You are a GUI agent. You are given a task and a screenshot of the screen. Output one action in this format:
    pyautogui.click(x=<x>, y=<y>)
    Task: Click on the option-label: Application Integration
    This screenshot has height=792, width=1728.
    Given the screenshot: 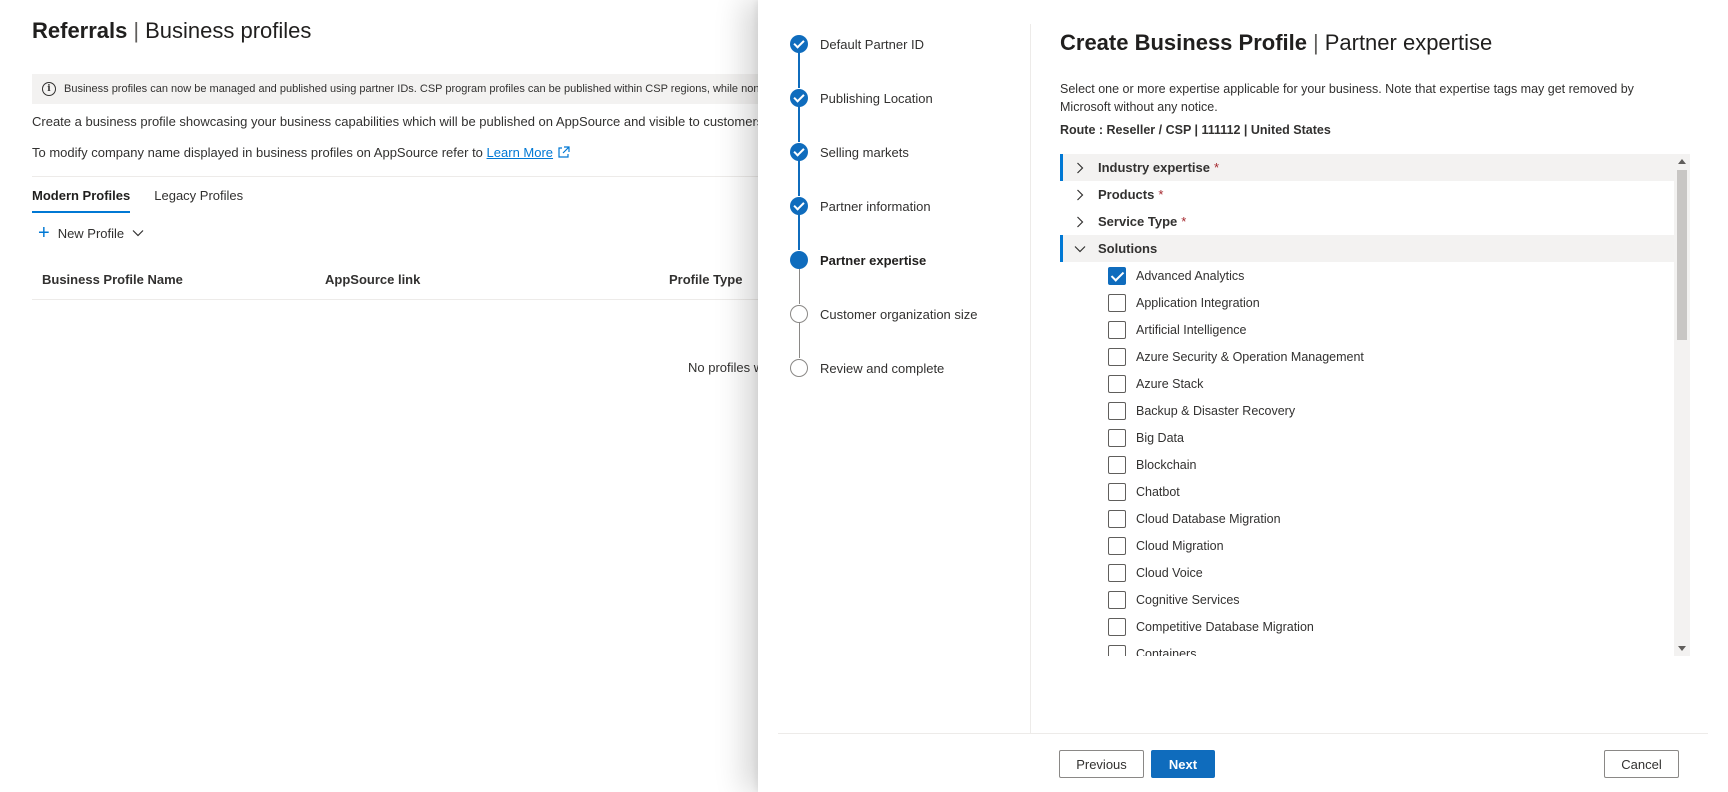 What is the action you would take?
    pyautogui.click(x=1198, y=302)
    